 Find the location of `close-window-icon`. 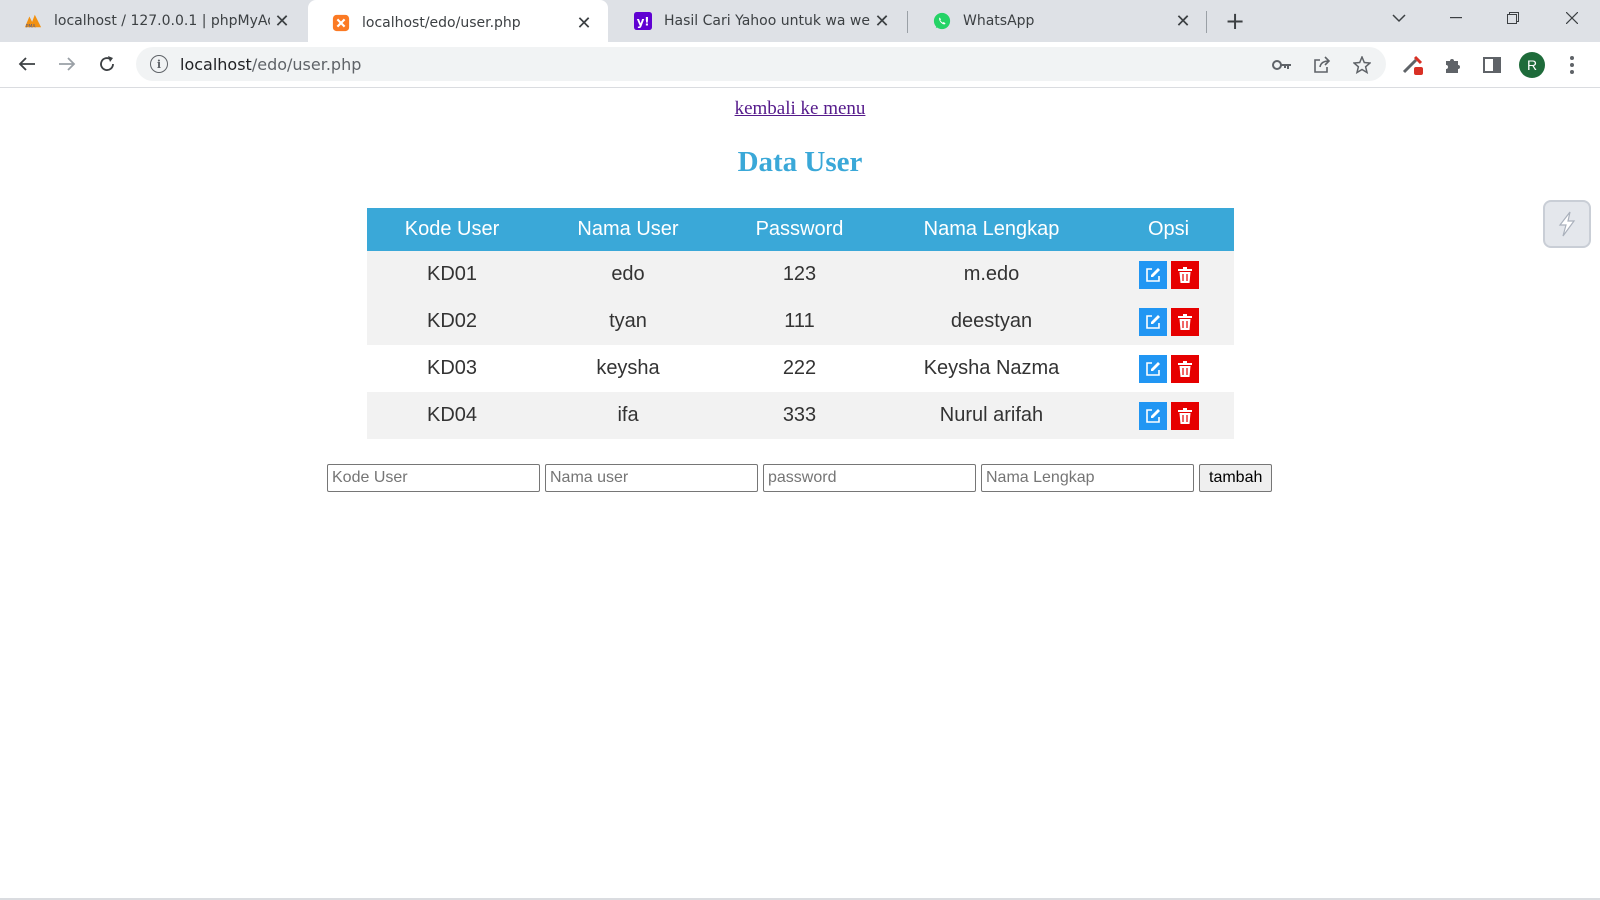

close-window-icon is located at coordinates (1572, 18).